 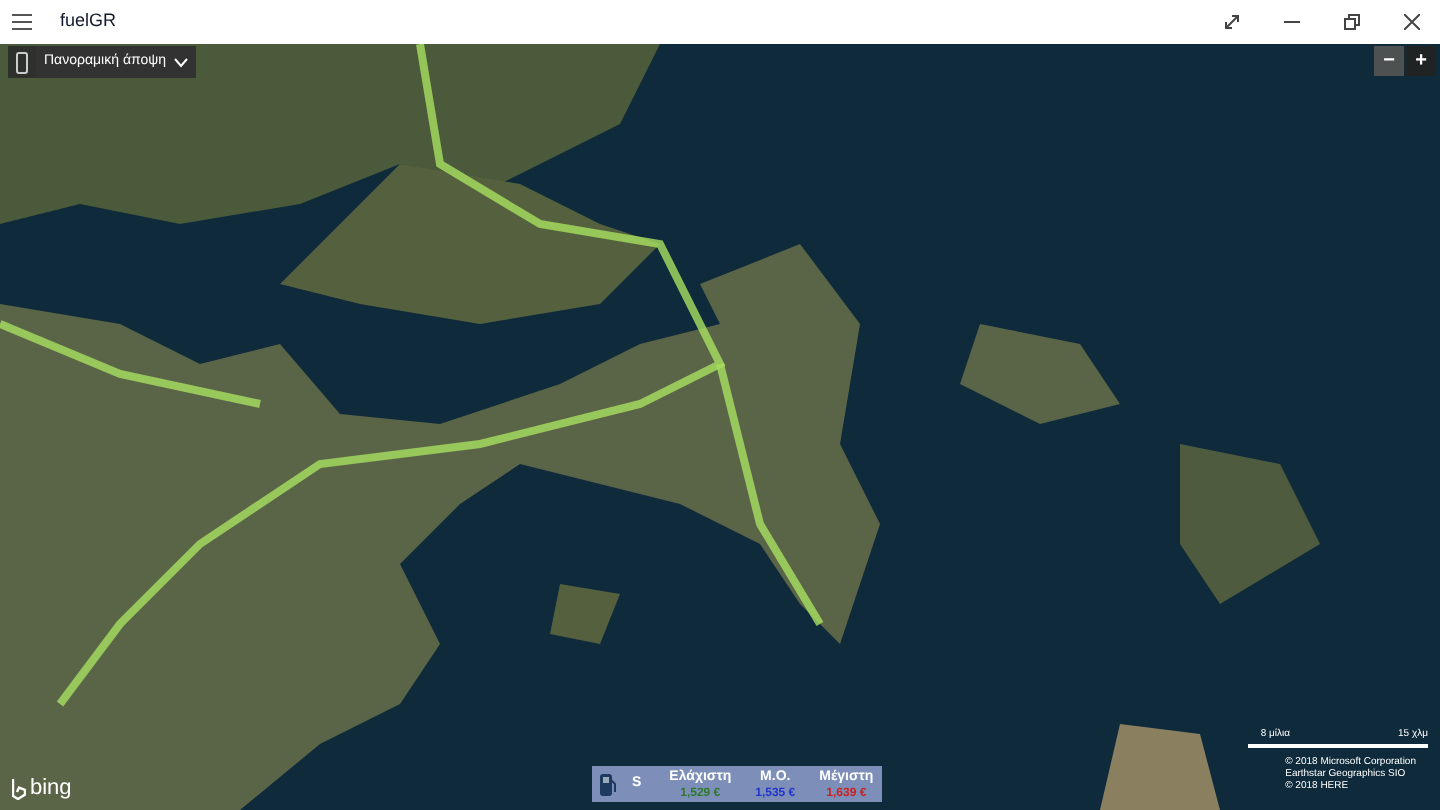 What do you see at coordinates (88, 21) in the screenshot?
I see `window-title: fuelGR` at bounding box center [88, 21].